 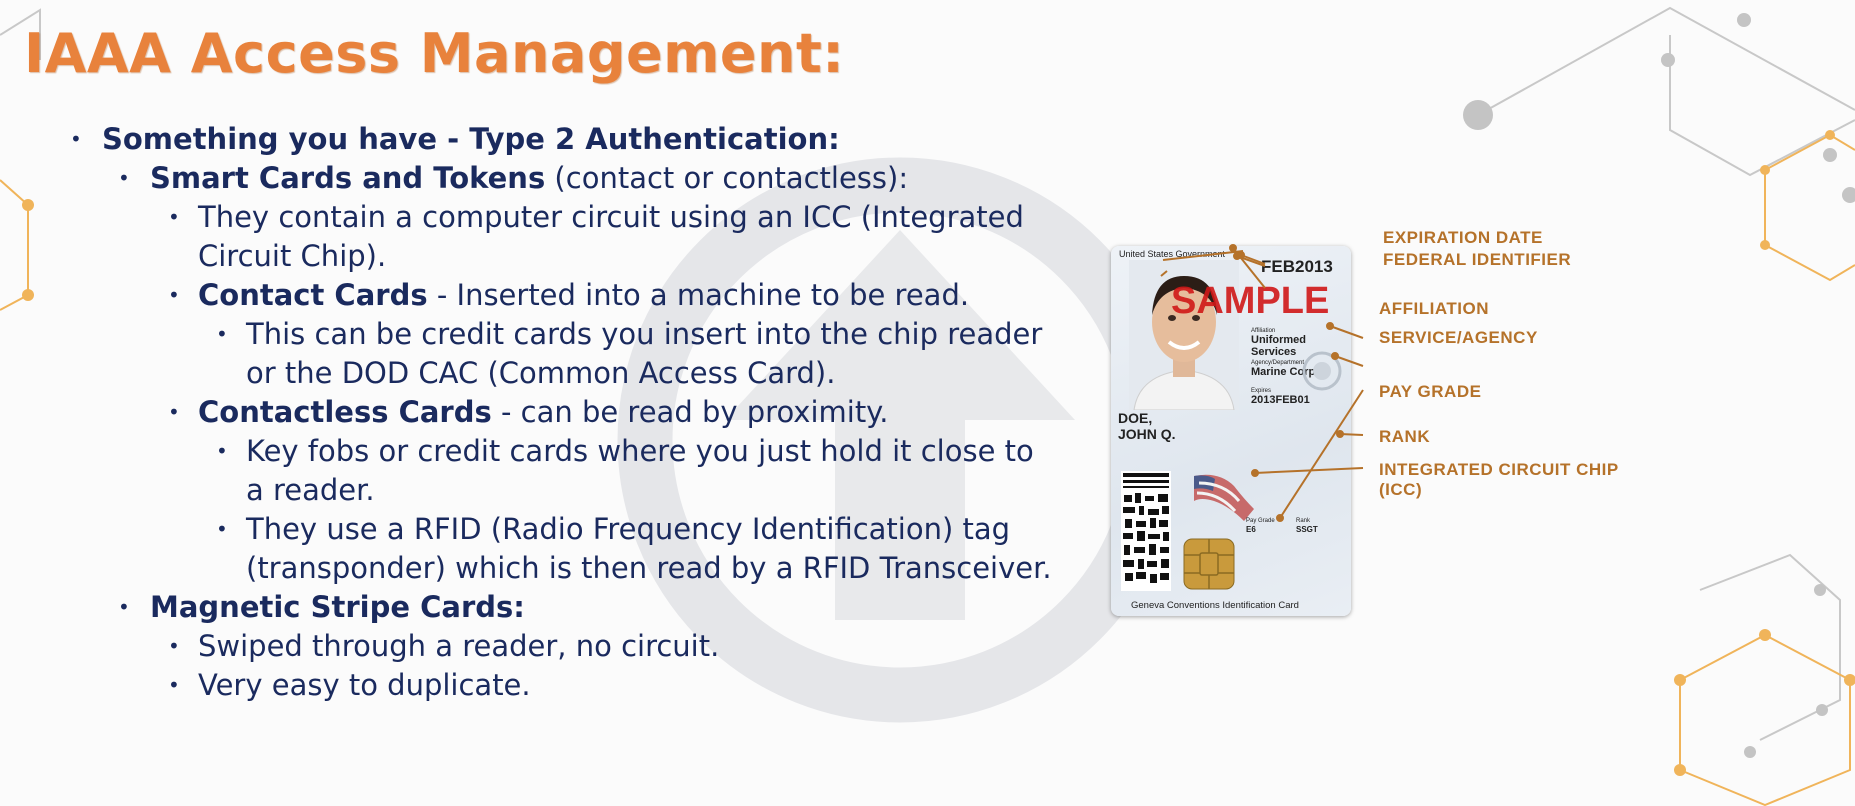 What do you see at coordinates (530, 607) in the screenshot?
I see `bullet-item: • Magnetic Stripe Cards:` at bounding box center [530, 607].